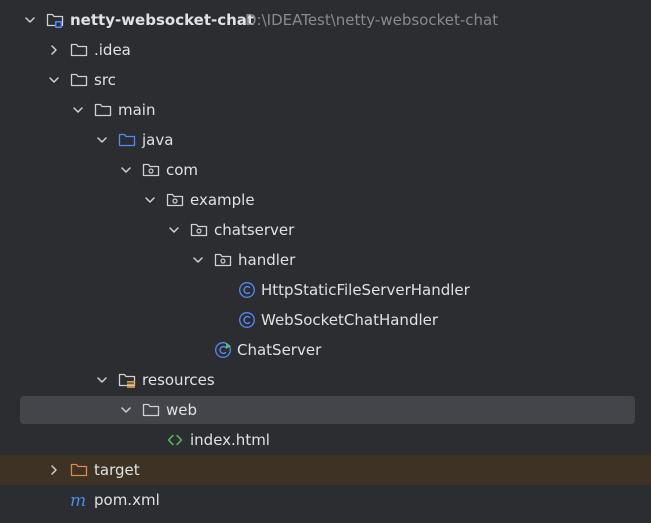 The height and width of the screenshot is (523, 651). What do you see at coordinates (325, 519) in the screenshot?
I see `tree-bottom-edge` at bounding box center [325, 519].